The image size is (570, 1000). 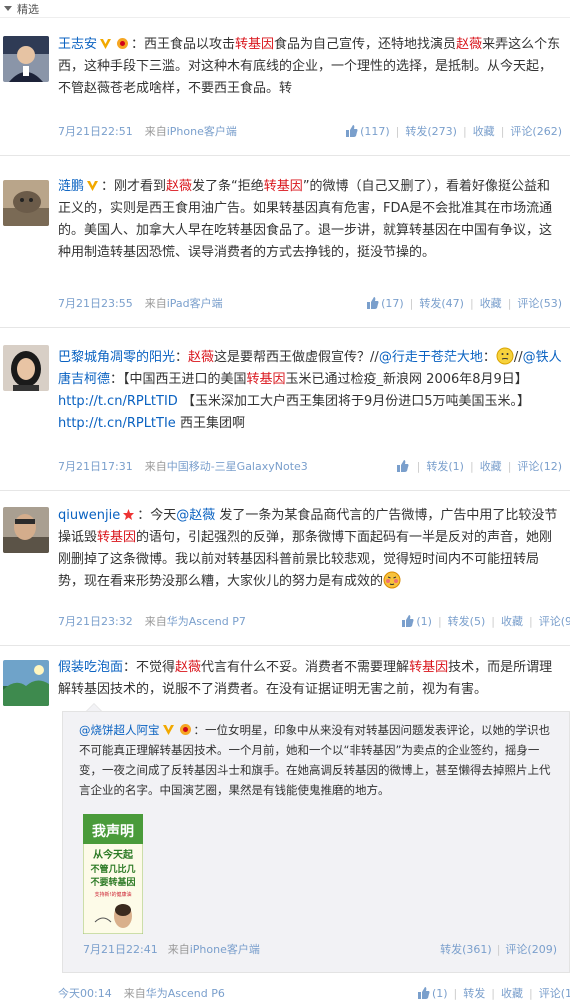 I want to click on post-time: 7月21日22:51, so click(x=95, y=131).